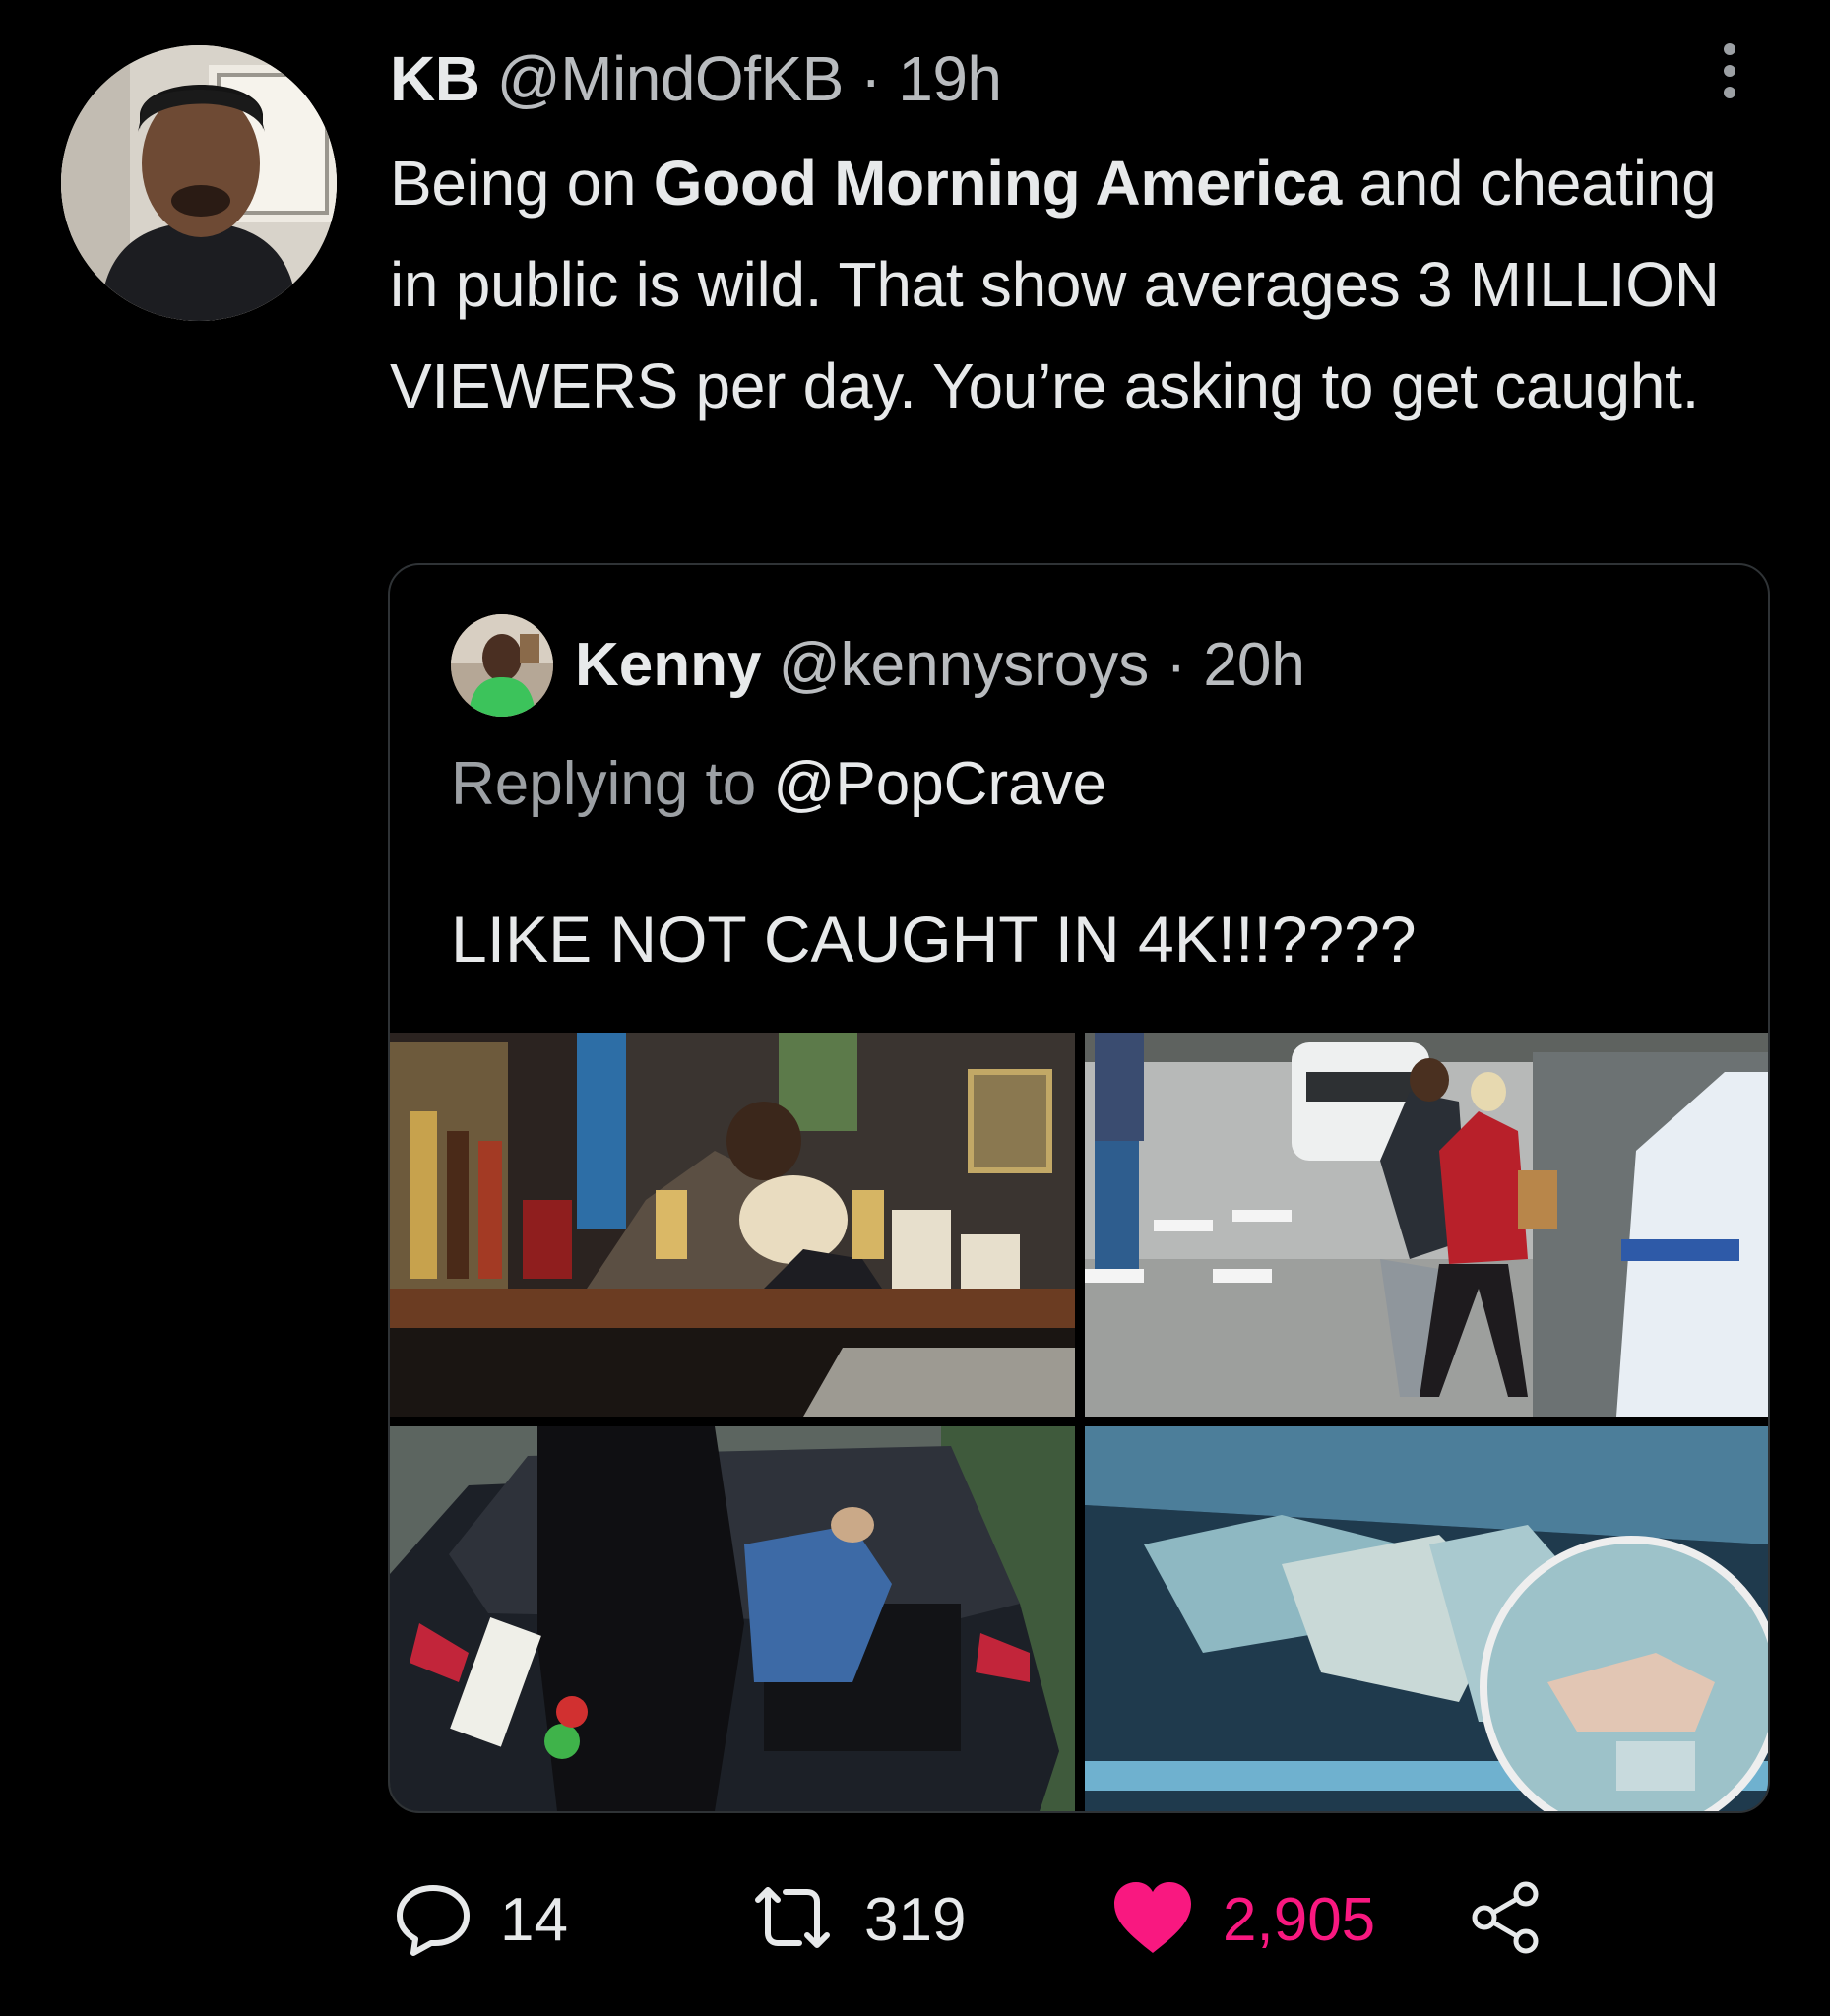 Image resolution: width=1830 pixels, height=2016 pixels. Describe the element at coordinates (1152, 1920) in the screenshot. I see `heart-icon` at that location.